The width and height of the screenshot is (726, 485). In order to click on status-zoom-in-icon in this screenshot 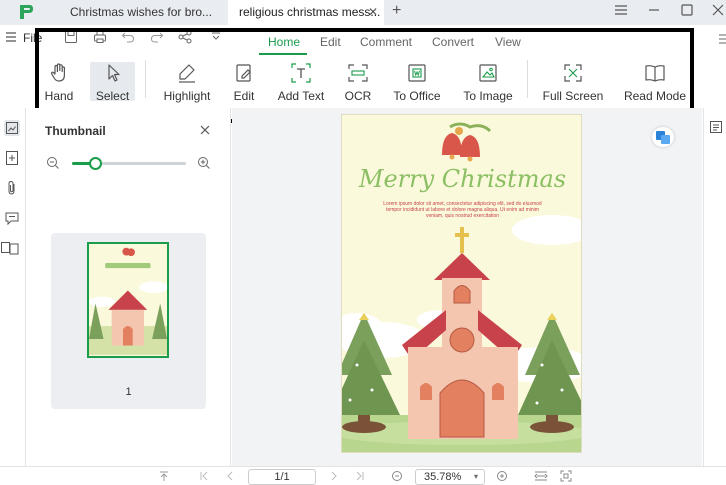, I will do `click(502, 476)`.